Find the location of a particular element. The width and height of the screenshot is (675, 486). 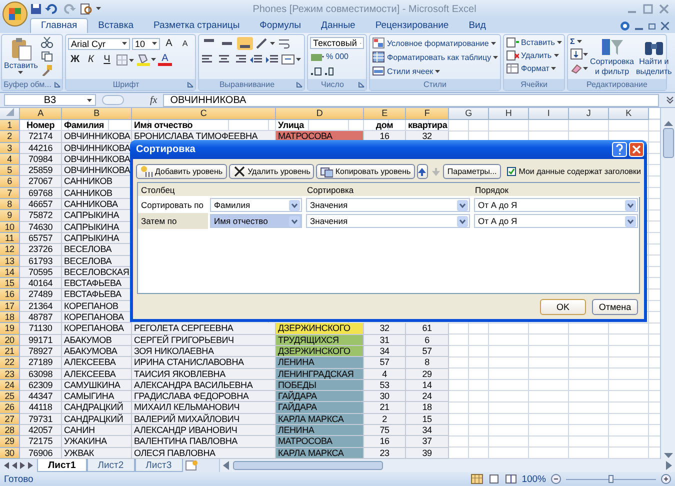

scroll-right-icon is located at coordinates (669, 465).